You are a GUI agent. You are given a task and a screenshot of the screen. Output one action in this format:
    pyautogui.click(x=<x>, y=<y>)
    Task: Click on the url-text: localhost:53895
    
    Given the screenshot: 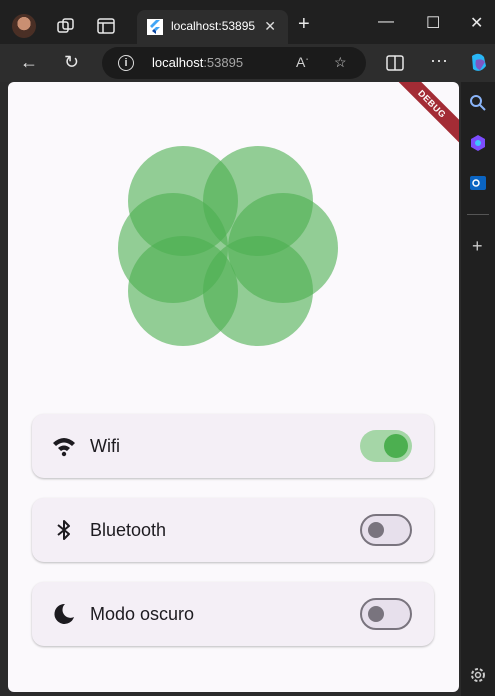 What is the action you would take?
    pyautogui.click(x=197, y=62)
    